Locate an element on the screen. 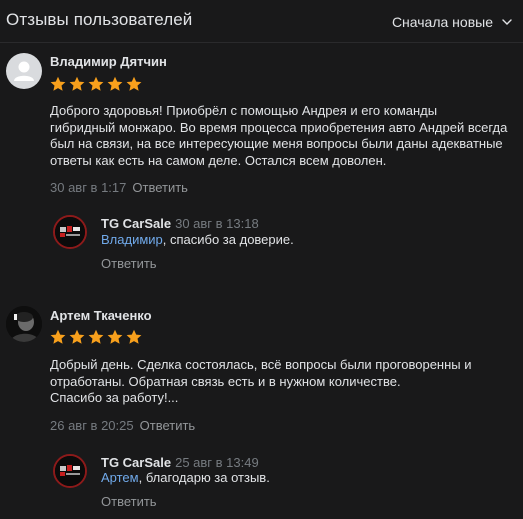  reply-author: TG CarSale 25 авг в 13:49 is located at coordinates (180, 462).